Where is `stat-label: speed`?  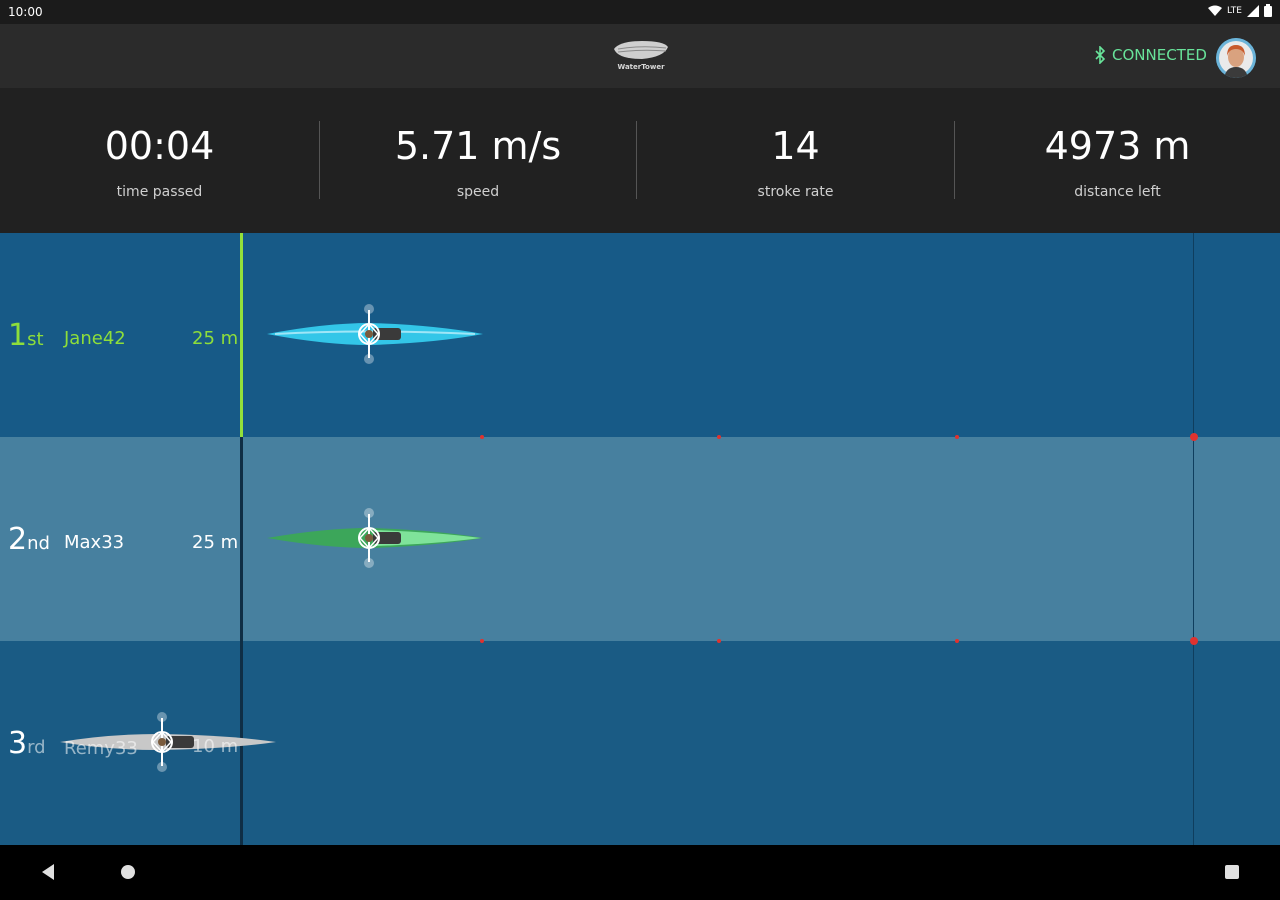
stat-label: speed is located at coordinates (478, 192).